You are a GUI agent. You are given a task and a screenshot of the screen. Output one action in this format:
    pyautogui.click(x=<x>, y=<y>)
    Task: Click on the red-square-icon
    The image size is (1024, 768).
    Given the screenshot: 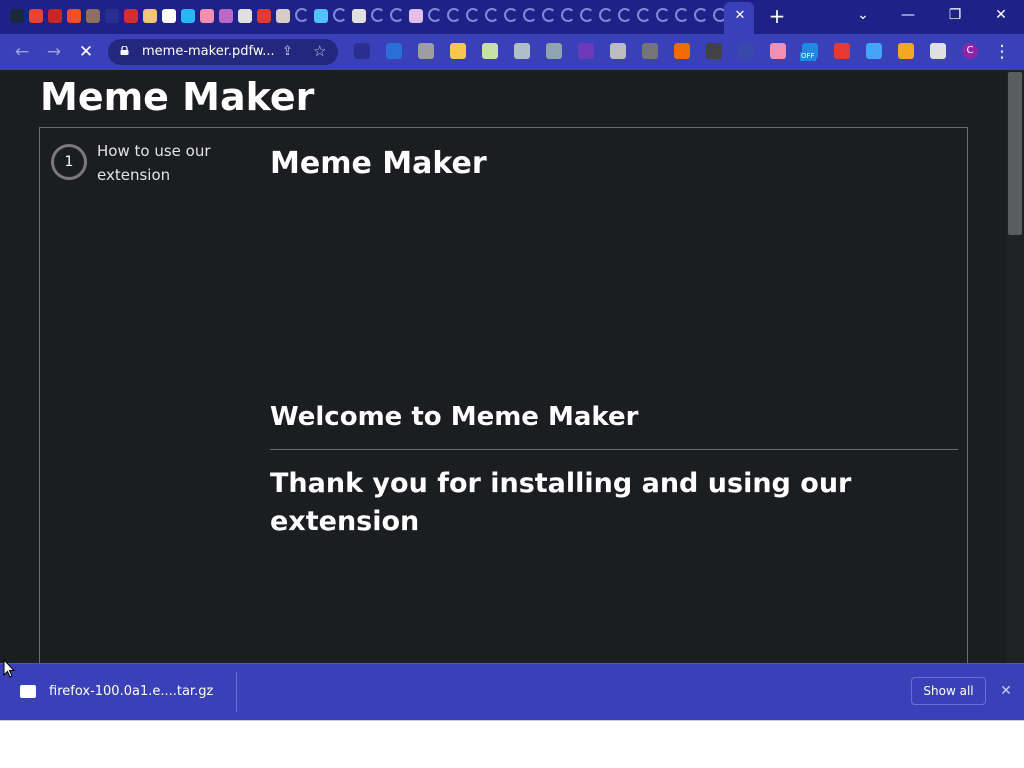 What is the action you would take?
    pyautogui.click(x=264, y=16)
    